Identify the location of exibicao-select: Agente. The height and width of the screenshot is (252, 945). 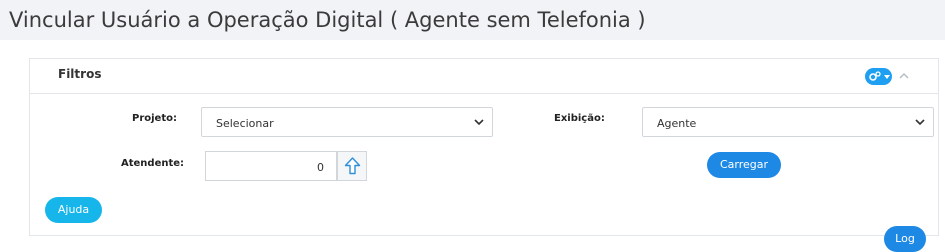
(788, 122).